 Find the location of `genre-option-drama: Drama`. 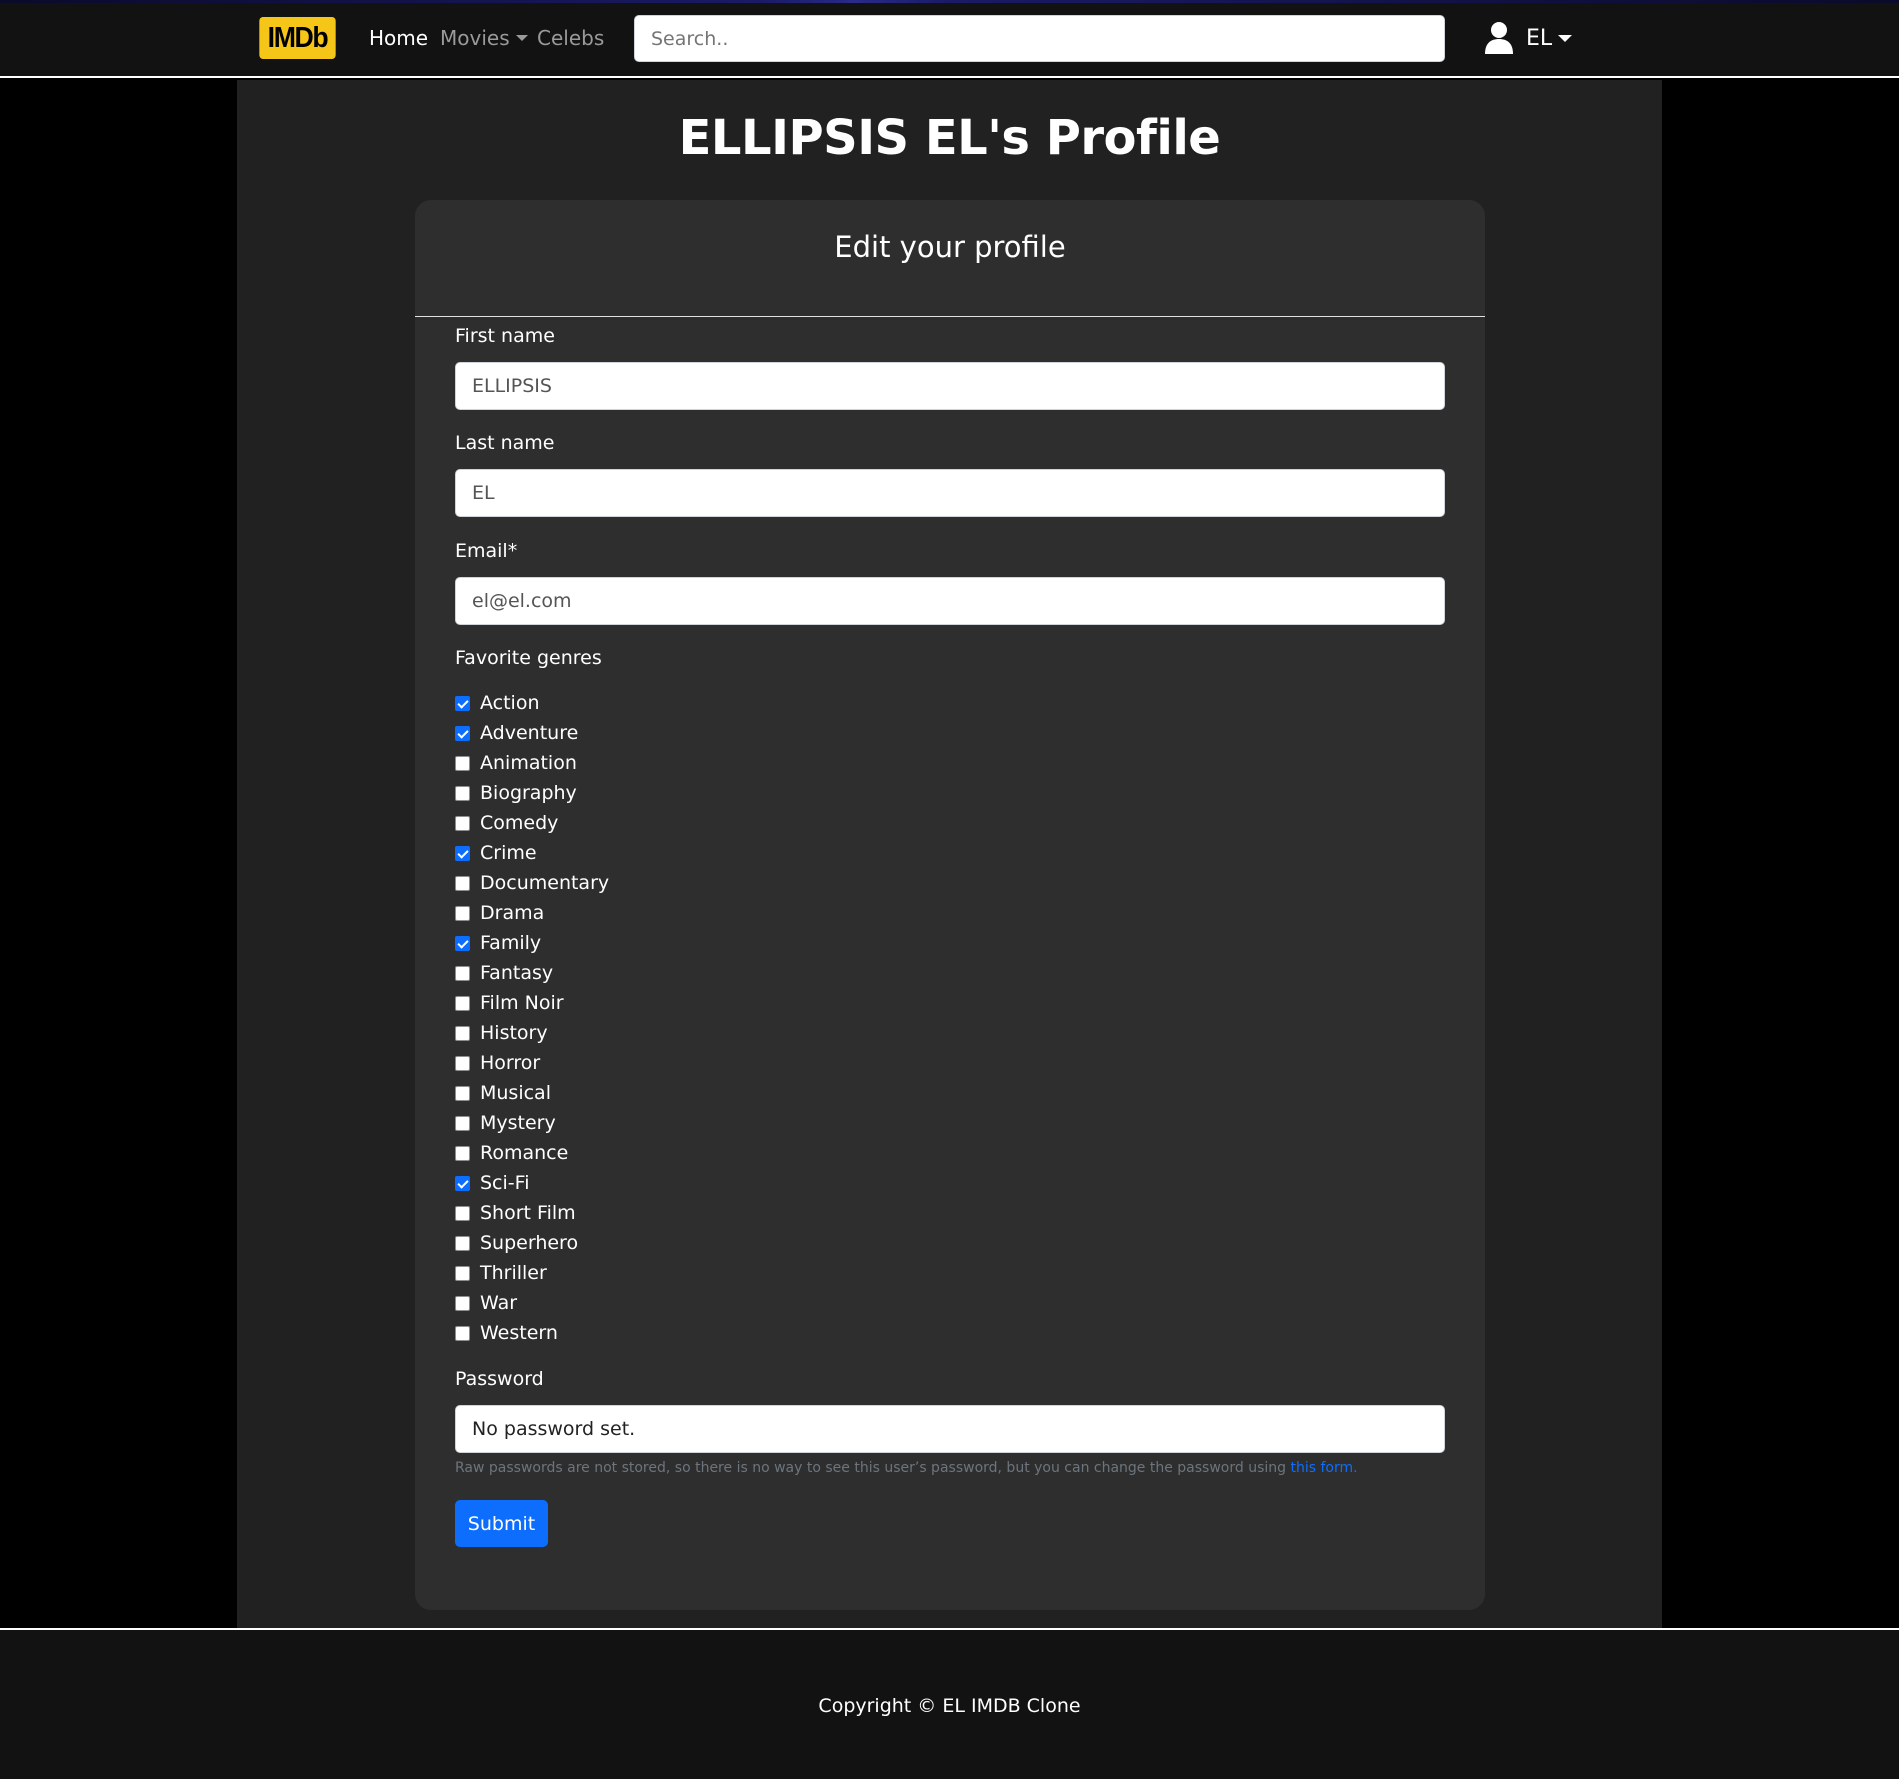

genre-option-drama: Drama is located at coordinates (499, 913).